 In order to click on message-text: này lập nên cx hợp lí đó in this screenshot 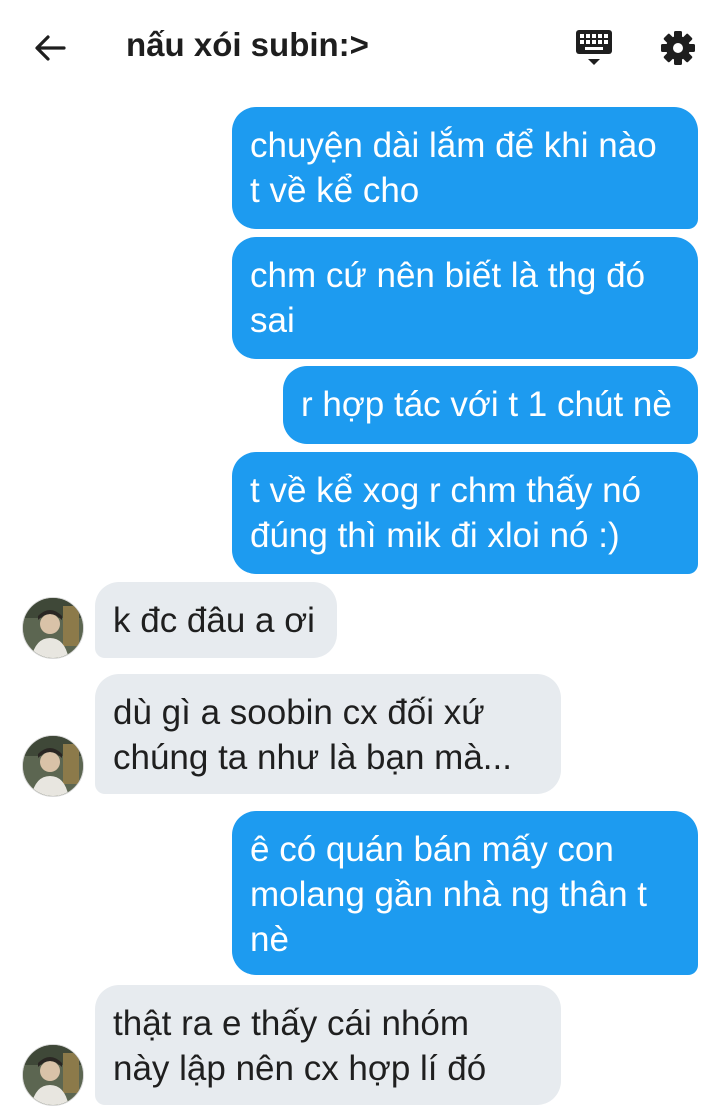, I will do `click(300, 1068)`.